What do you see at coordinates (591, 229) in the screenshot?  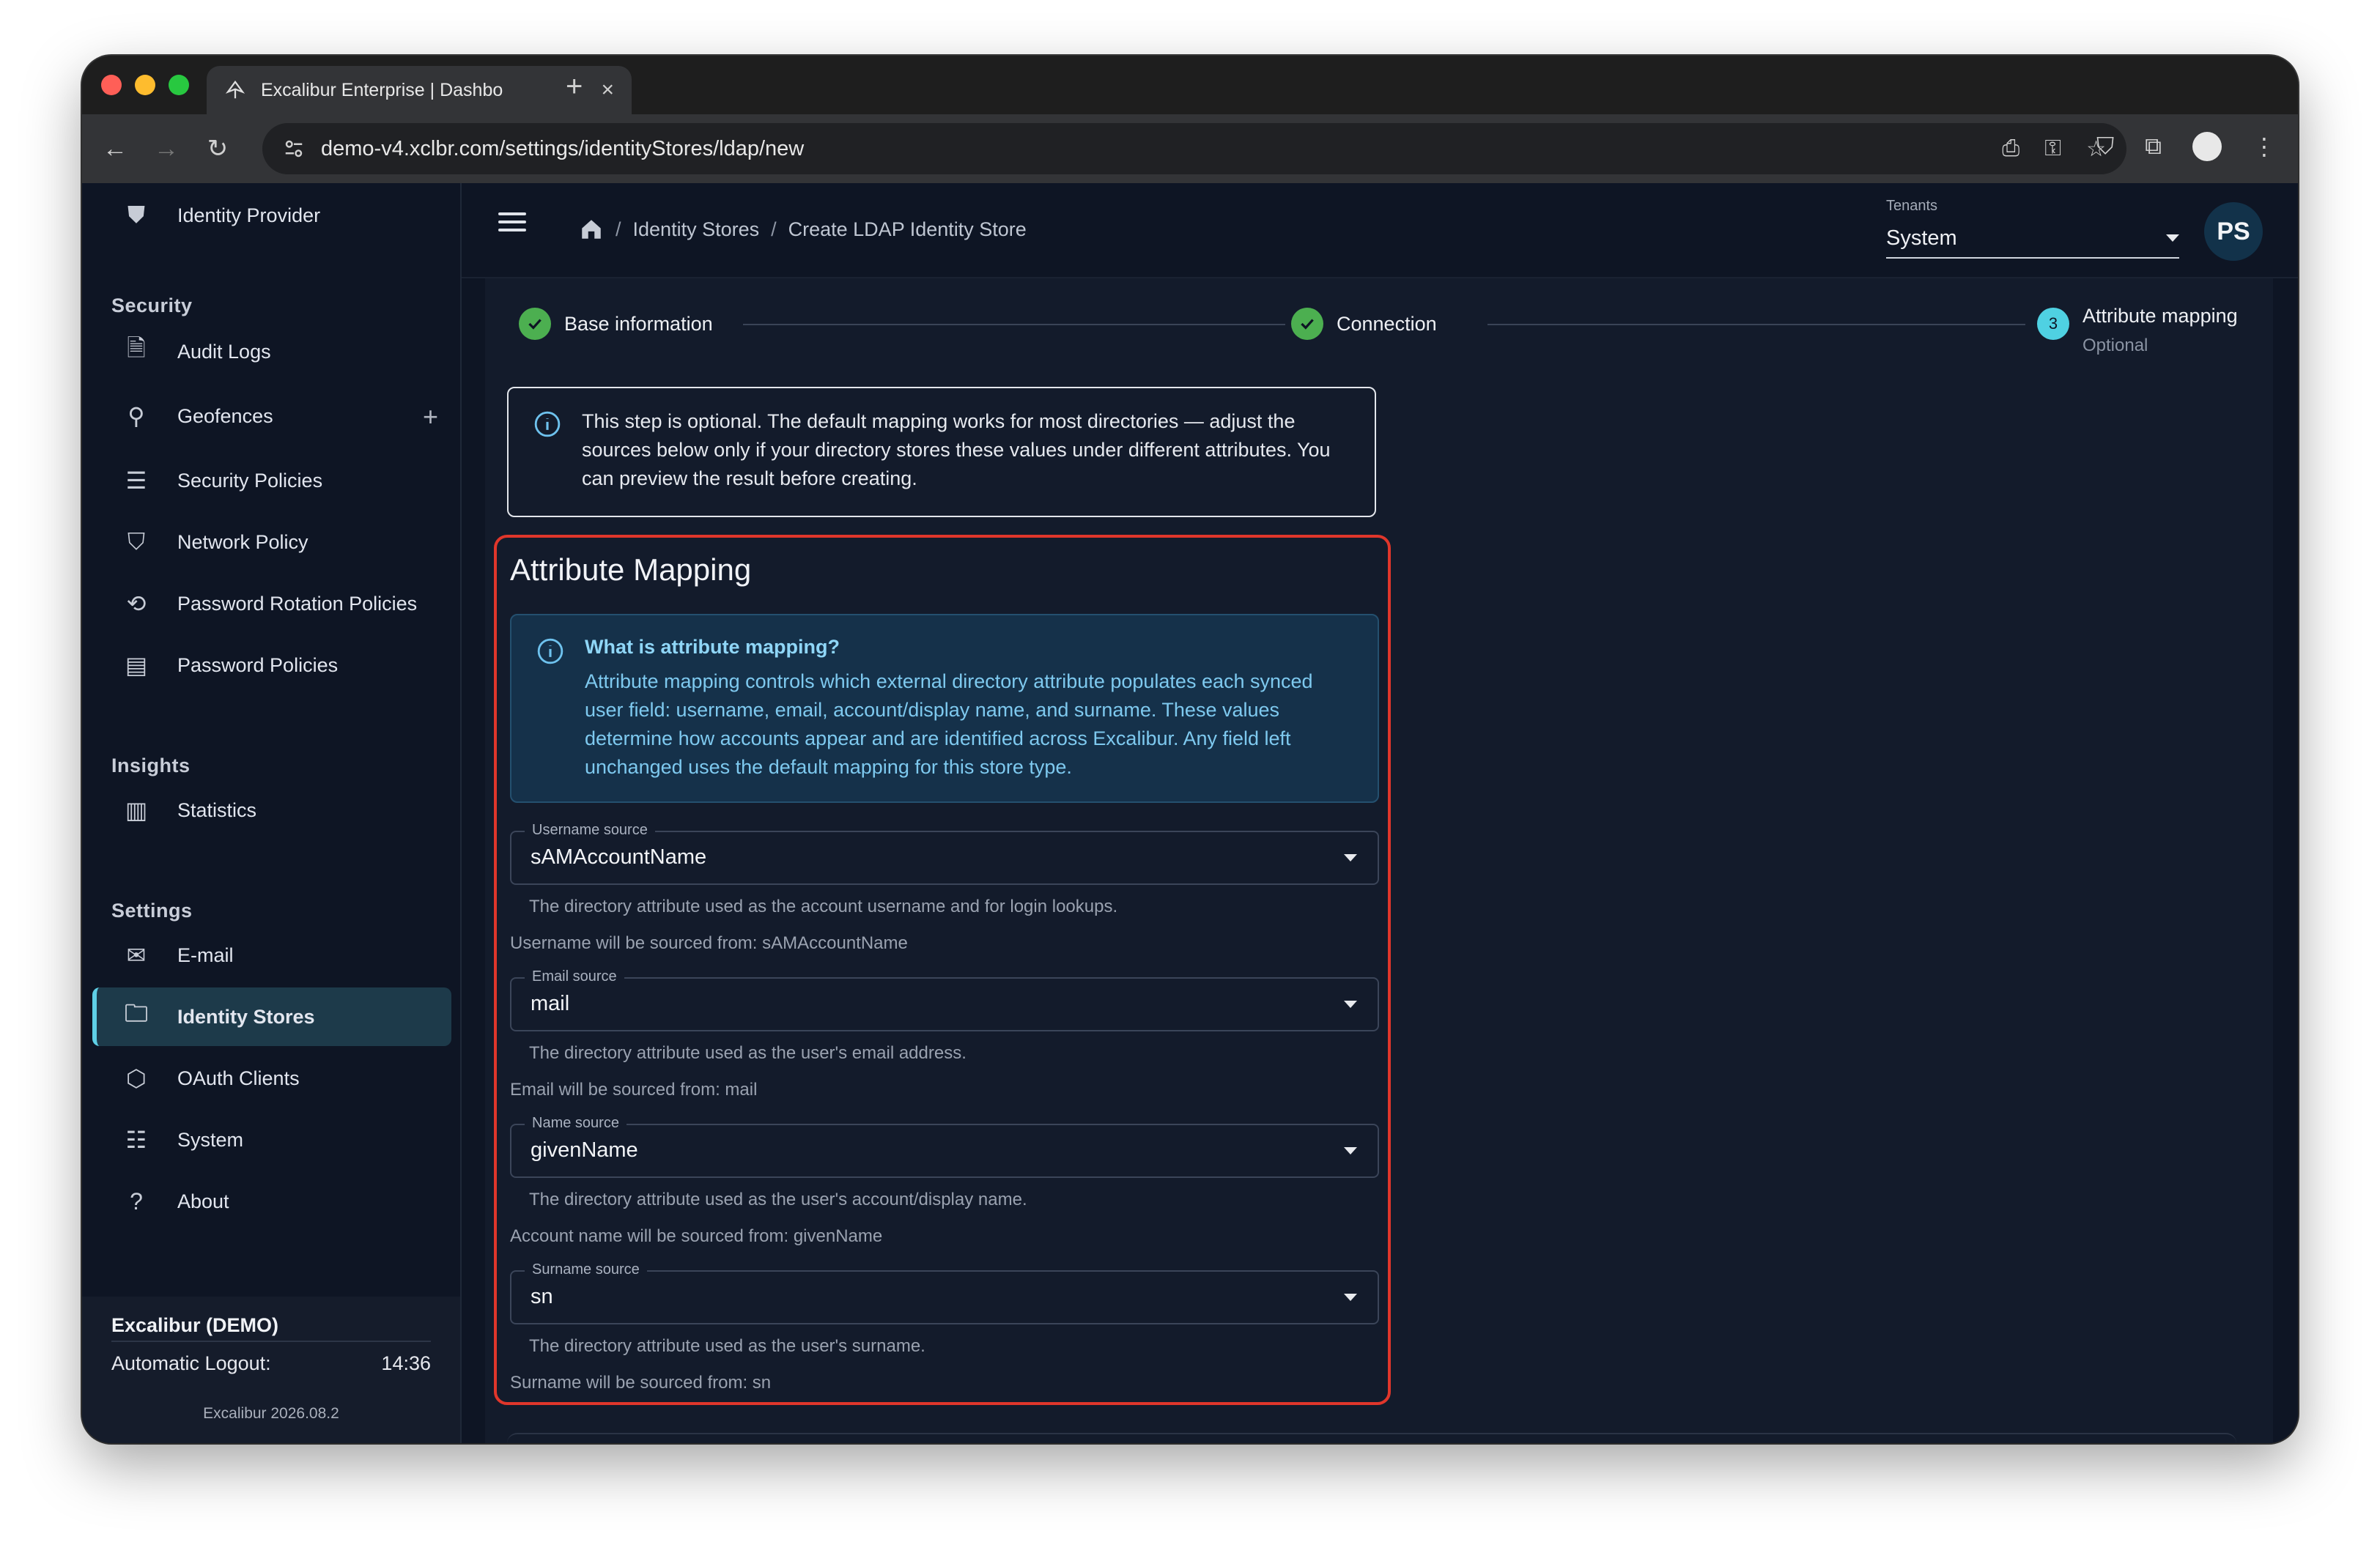 I see `home-icon` at bounding box center [591, 229].